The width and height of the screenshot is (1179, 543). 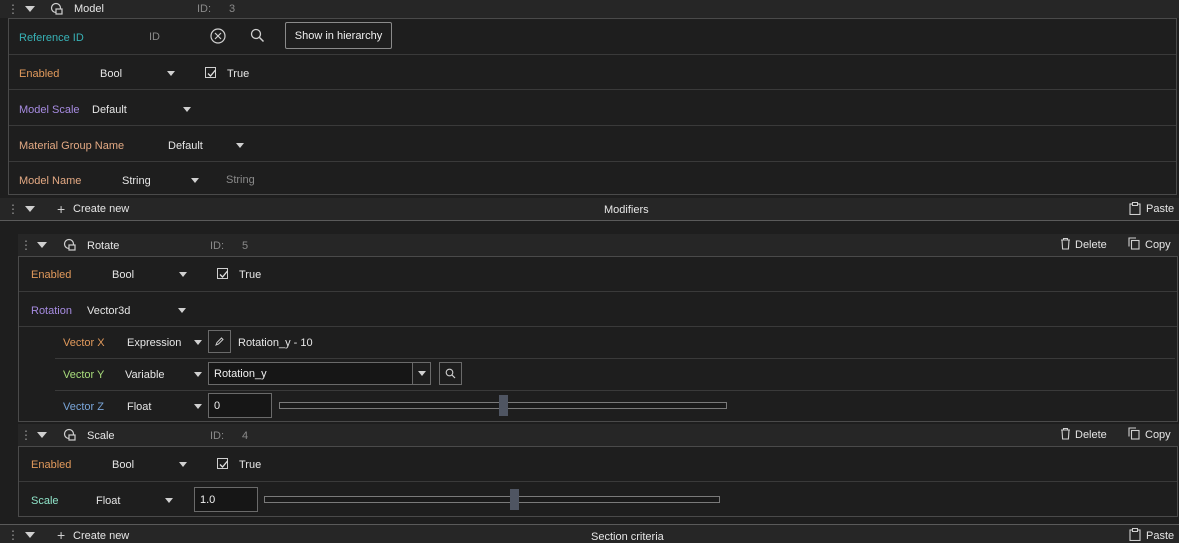 I want to click on show-in-hierarchy-button: Show in hierarchy, so click(x=338, y=35).